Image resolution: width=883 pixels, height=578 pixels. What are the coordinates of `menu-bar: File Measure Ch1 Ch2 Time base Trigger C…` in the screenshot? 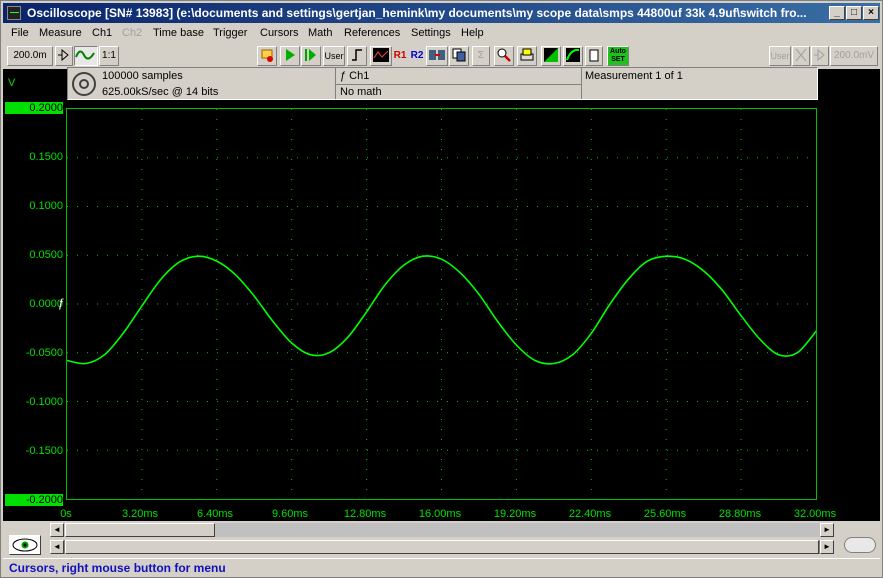 It's located at (441, 33).